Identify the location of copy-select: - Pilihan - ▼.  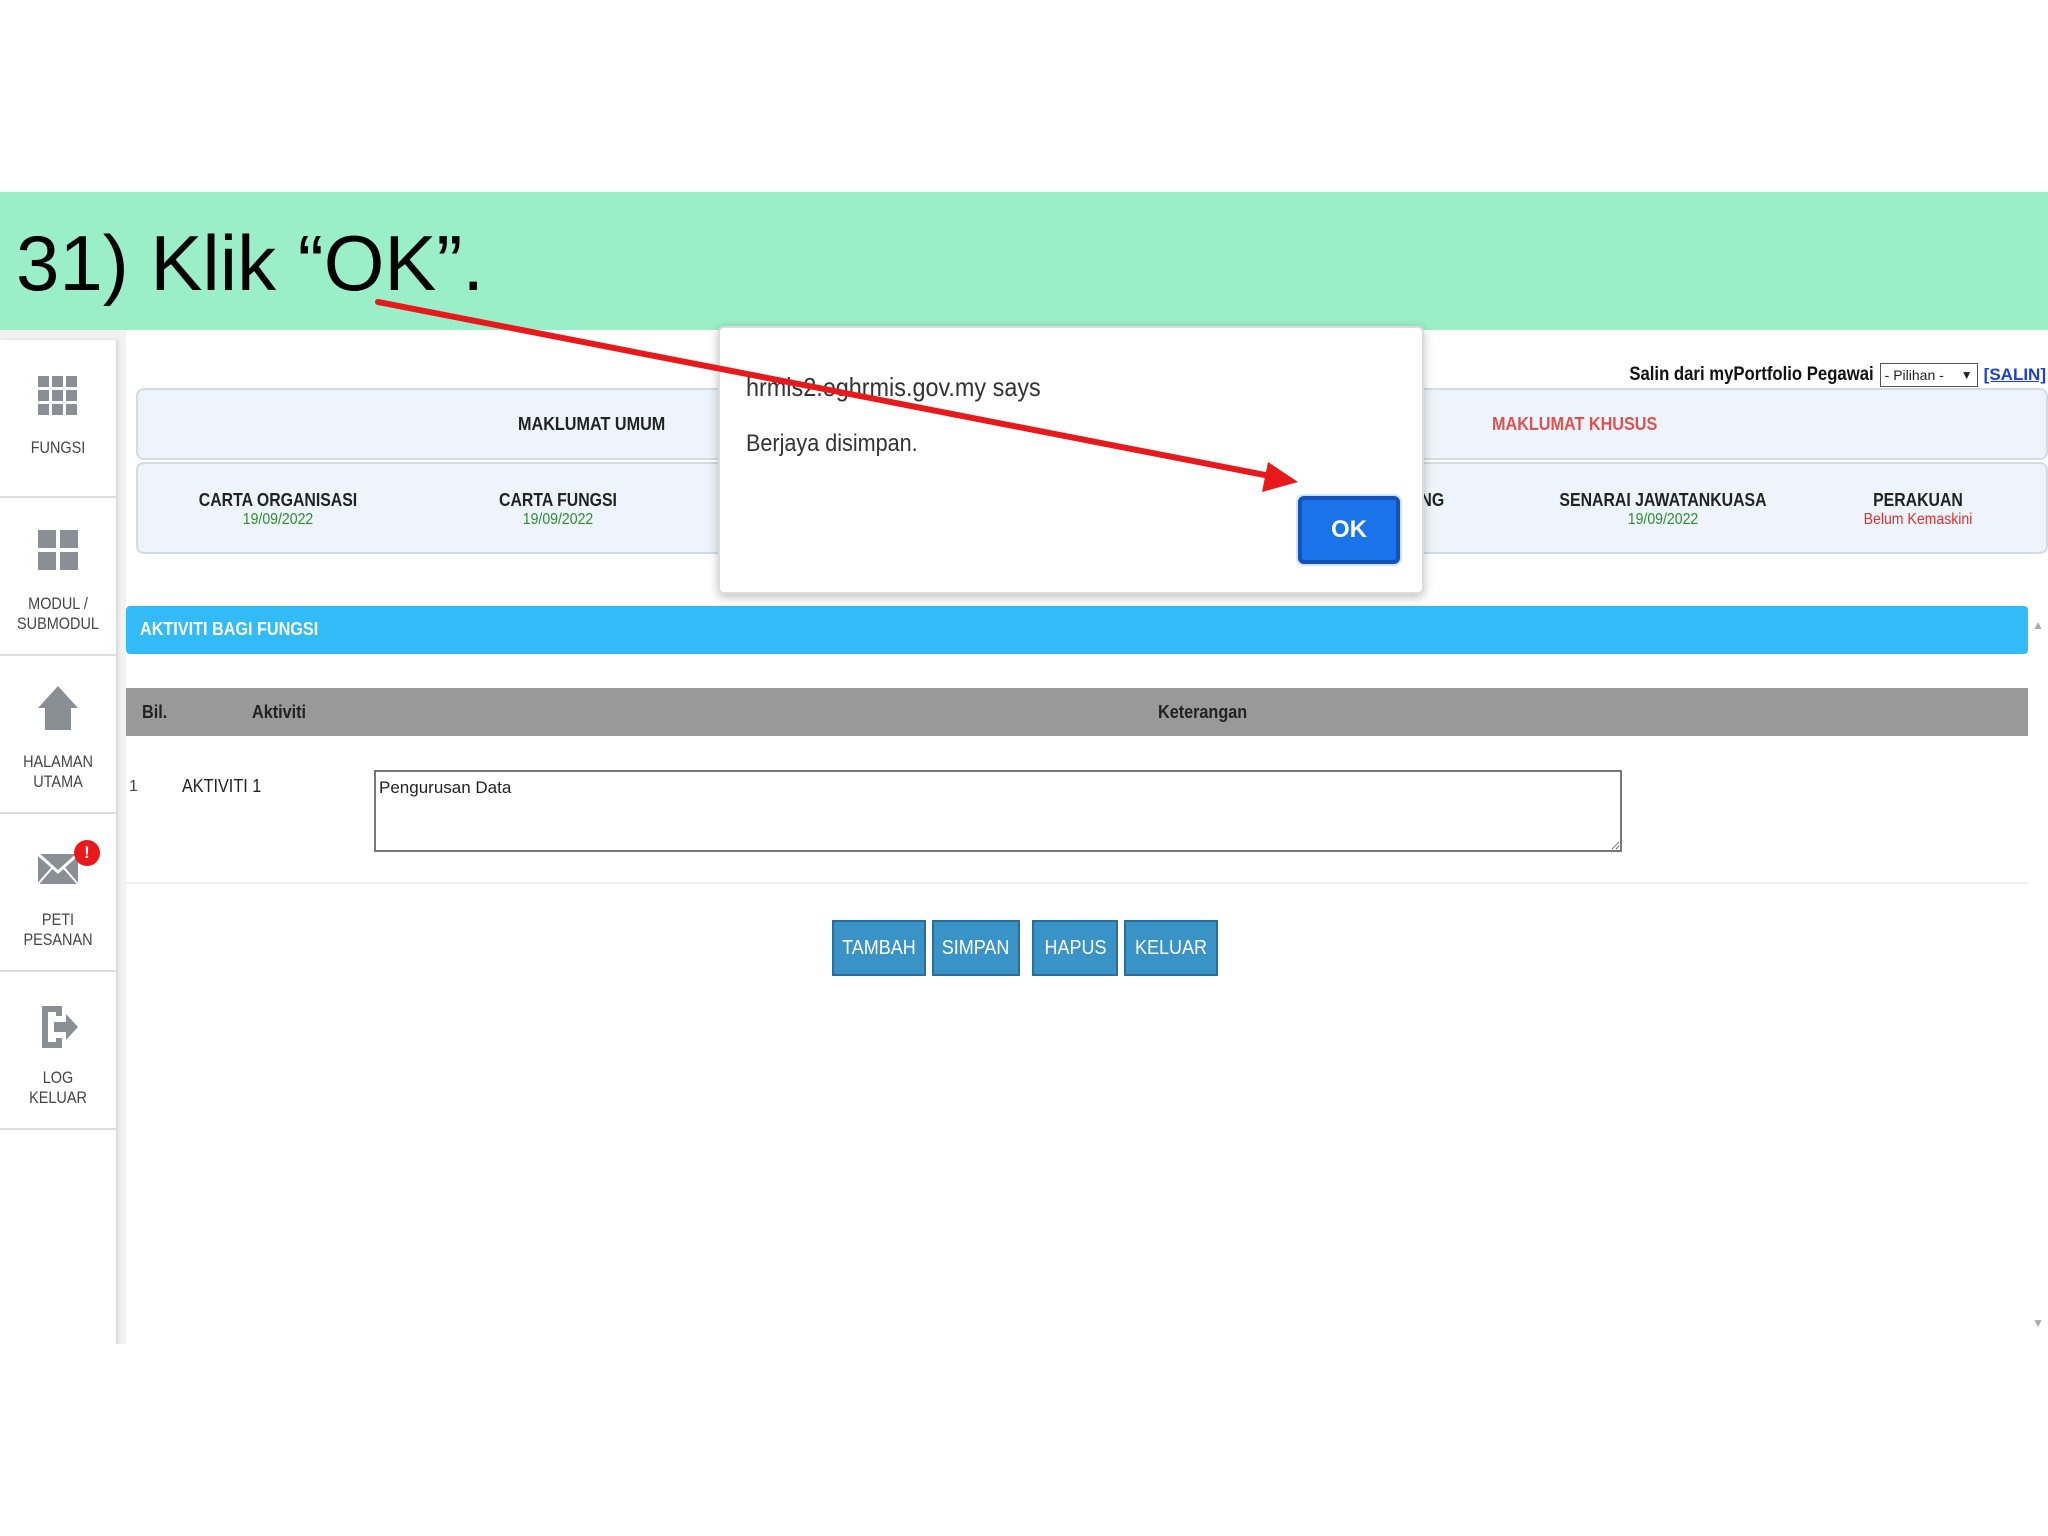
(1928, 375).